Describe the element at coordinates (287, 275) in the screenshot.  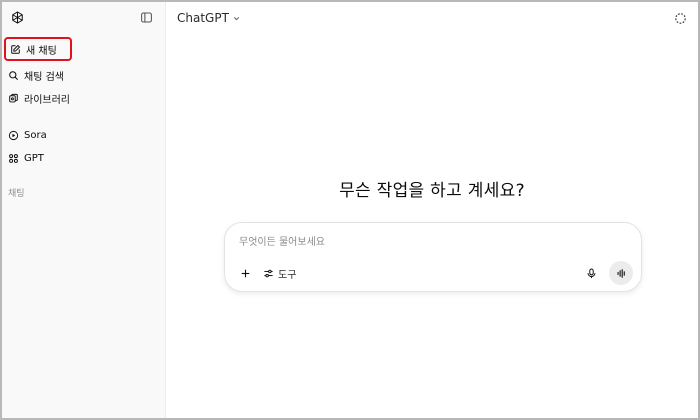
I see `tools-label: 도구` at that location.